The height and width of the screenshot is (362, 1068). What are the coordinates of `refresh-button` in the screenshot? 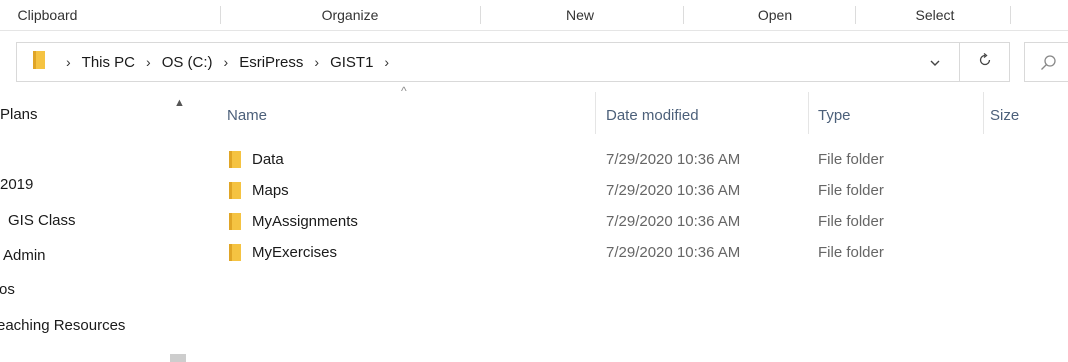 It's located at (985, 62).